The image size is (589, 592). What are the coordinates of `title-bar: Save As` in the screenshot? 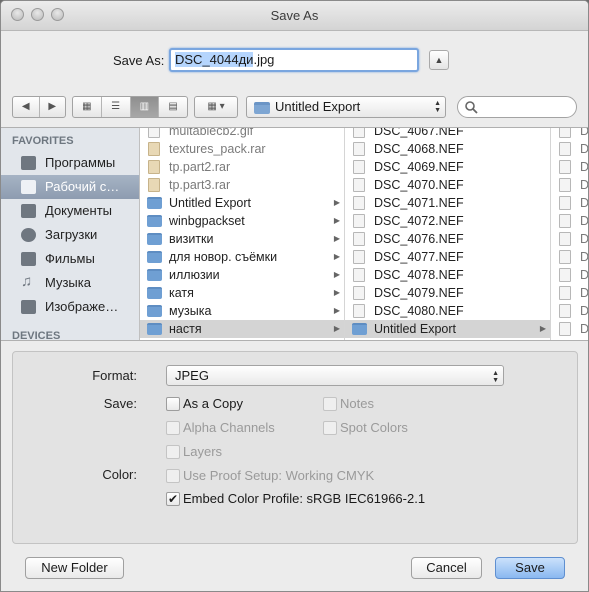 It's located at (294, 16).